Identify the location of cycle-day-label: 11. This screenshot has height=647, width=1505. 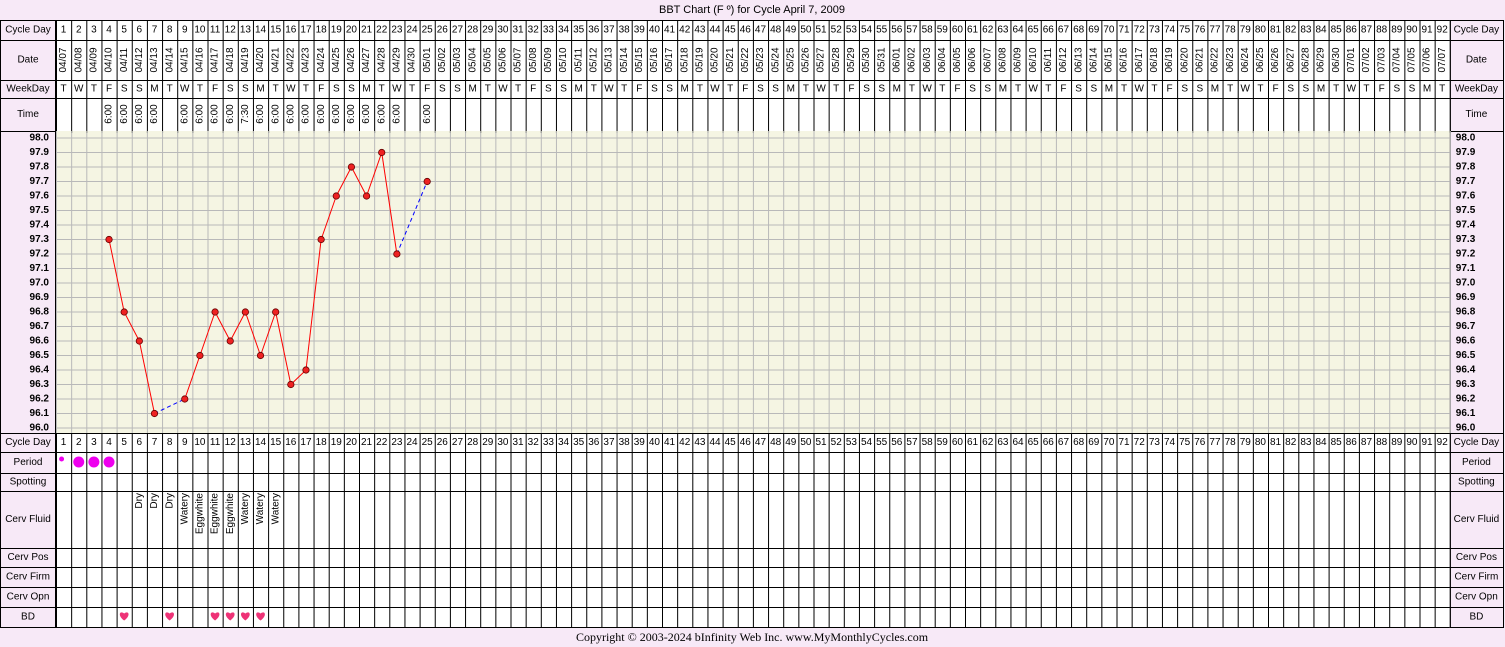
(215, 30).